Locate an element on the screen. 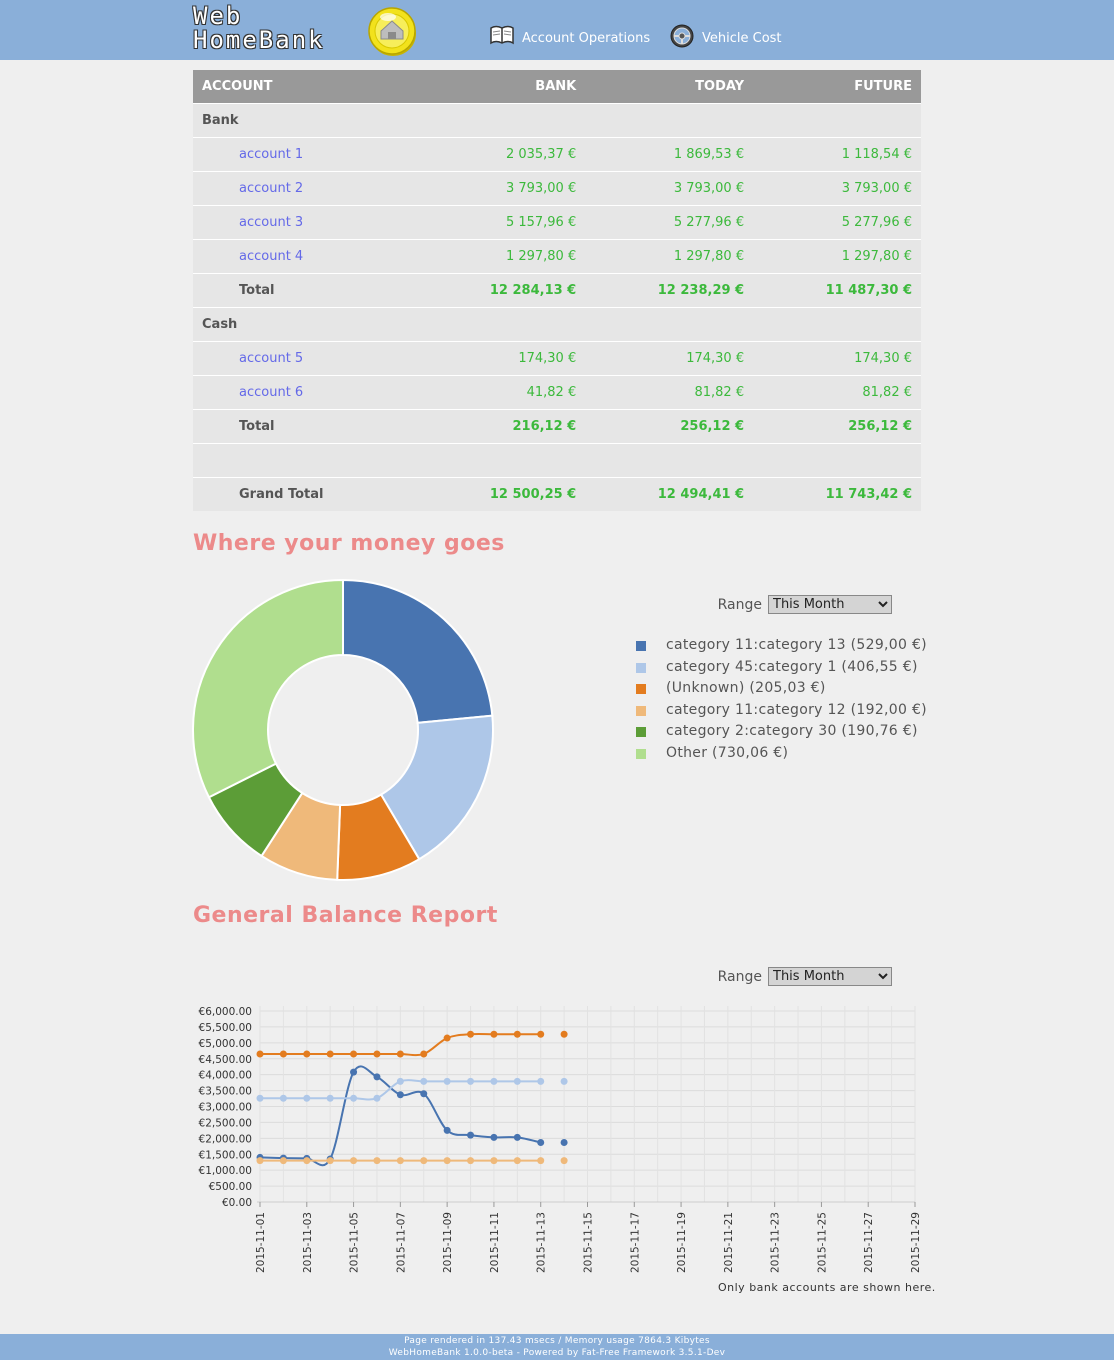 The image size is (1114, 1360). empty-cell is located at coordinates (501, 120).